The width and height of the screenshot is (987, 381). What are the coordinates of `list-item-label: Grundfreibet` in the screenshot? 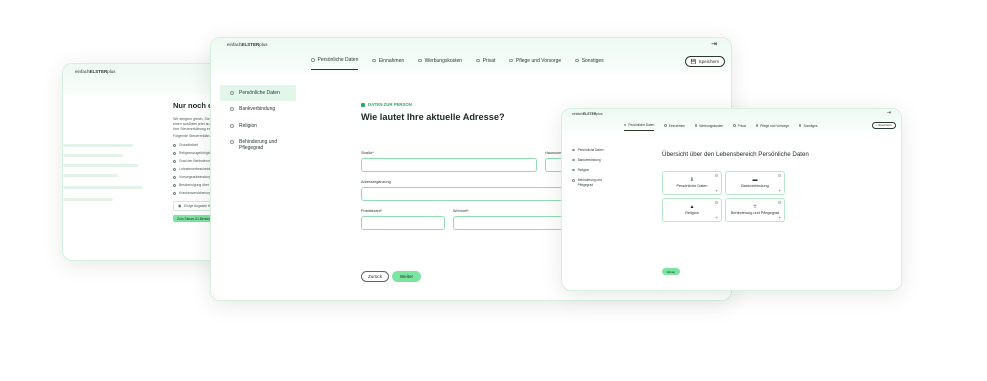 It's located at (188, 145).